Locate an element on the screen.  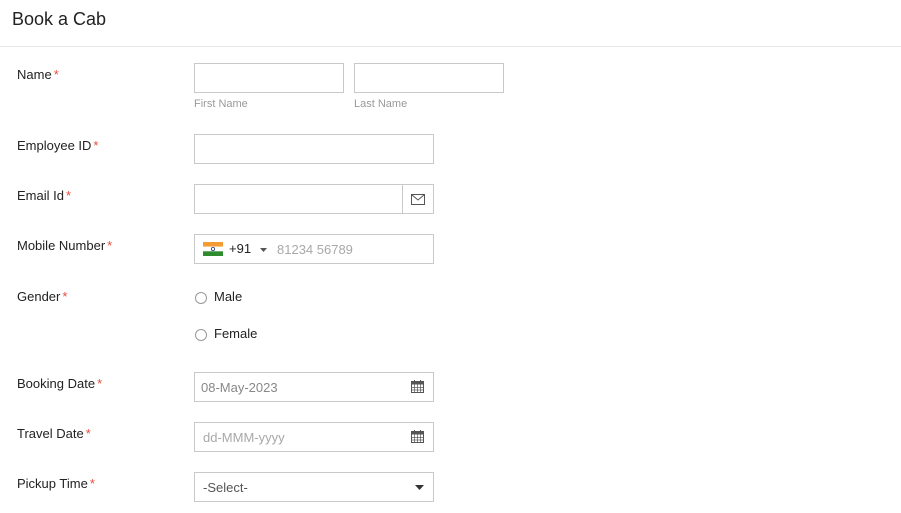
gender-label: Gender * is located at coordinates (42, 296).